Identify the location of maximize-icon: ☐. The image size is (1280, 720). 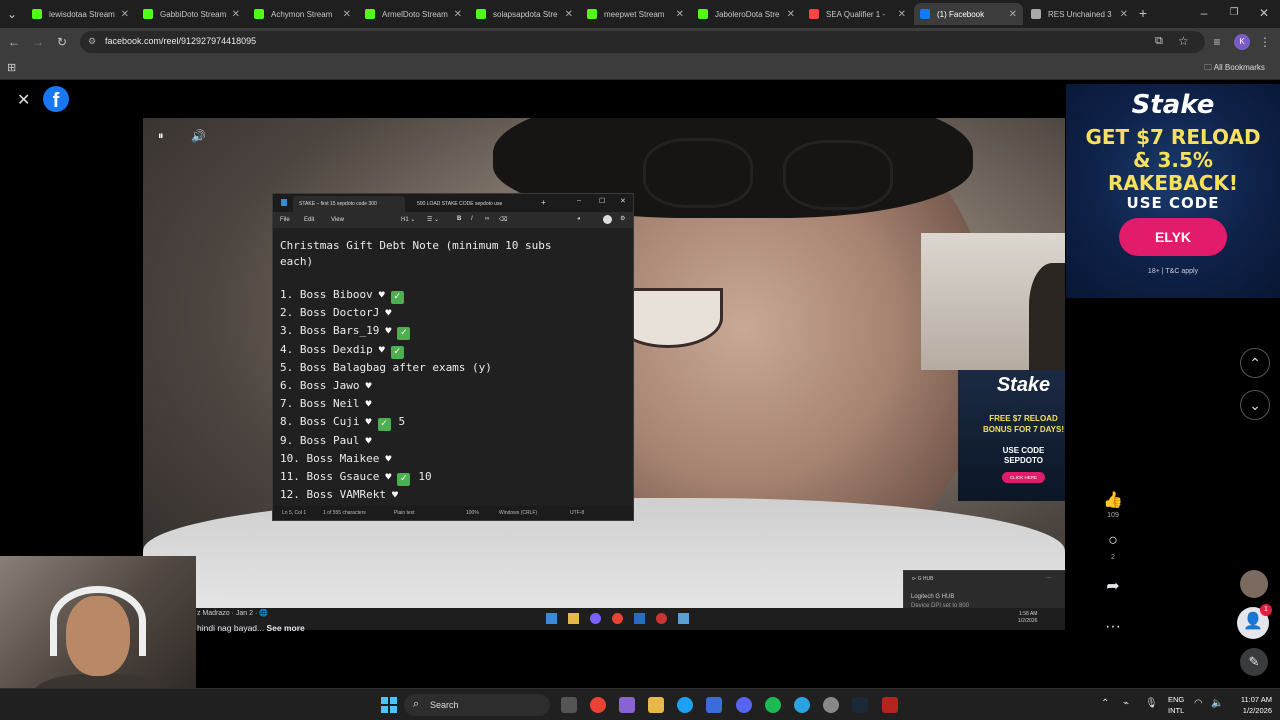
(602, 201).